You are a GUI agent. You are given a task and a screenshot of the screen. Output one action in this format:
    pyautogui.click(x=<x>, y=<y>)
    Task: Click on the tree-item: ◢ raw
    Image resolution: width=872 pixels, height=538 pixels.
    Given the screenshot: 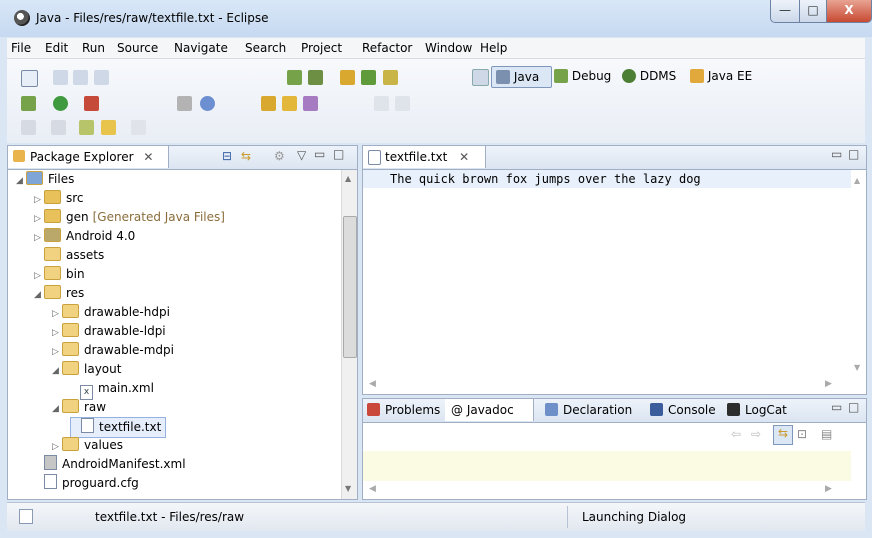 What is the action you would take?
    pyautogui.click(x=79, y=407)
    